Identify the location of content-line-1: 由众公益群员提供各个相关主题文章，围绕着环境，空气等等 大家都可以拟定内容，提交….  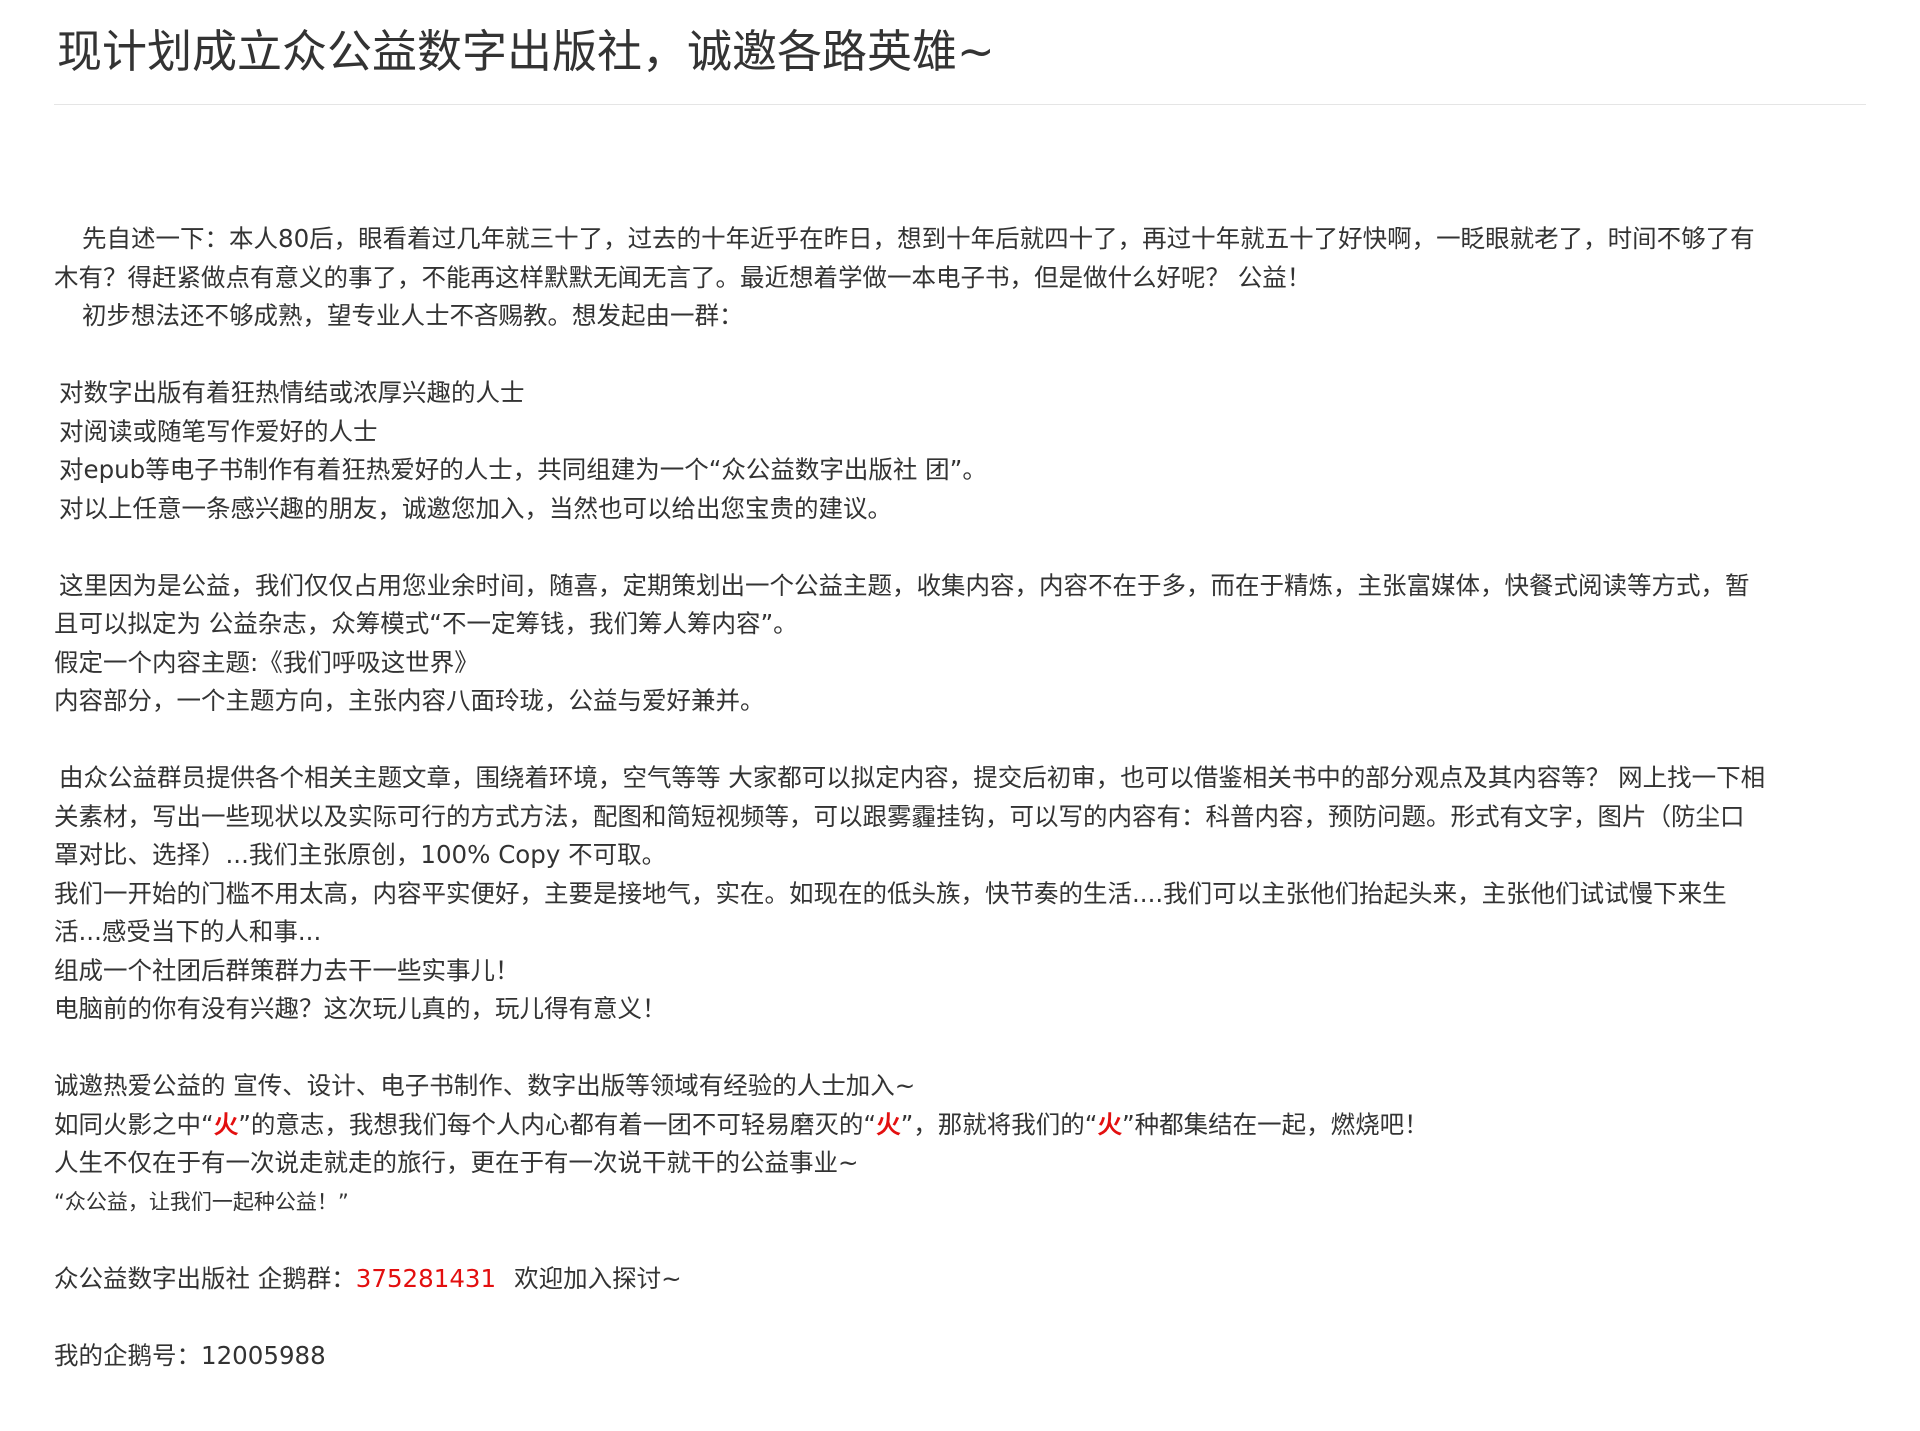
(912, 777).